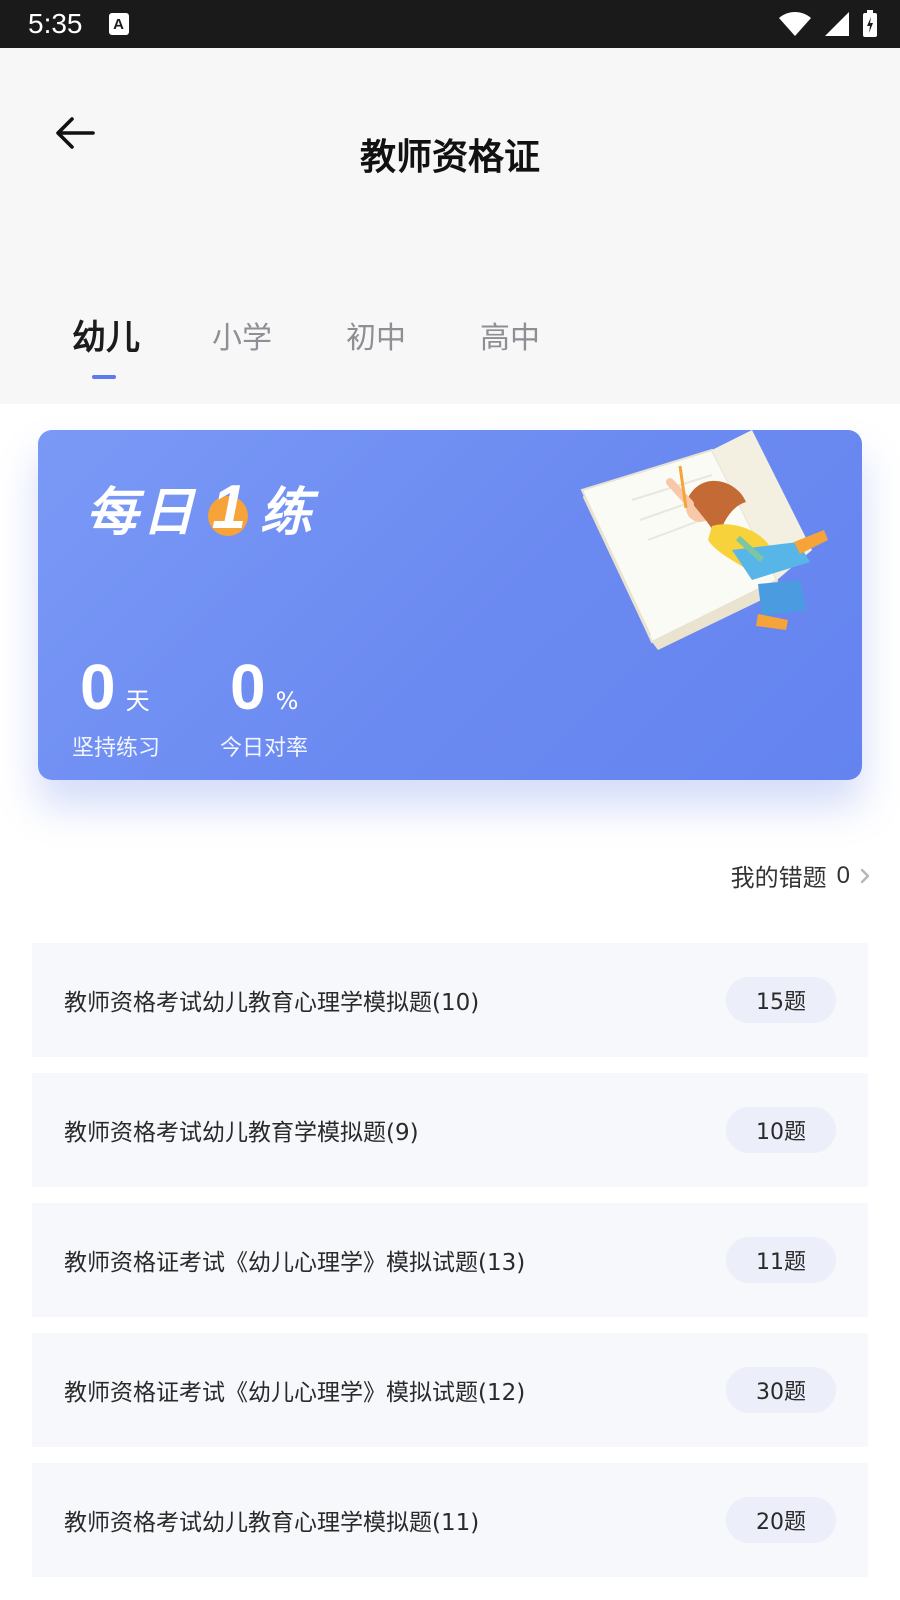 This screenshot has width=900, height=1600. What do you see at coordinates (510, 335) in the screenshot?
I see `tab-high: 高中` at bounding box center [510, 335].